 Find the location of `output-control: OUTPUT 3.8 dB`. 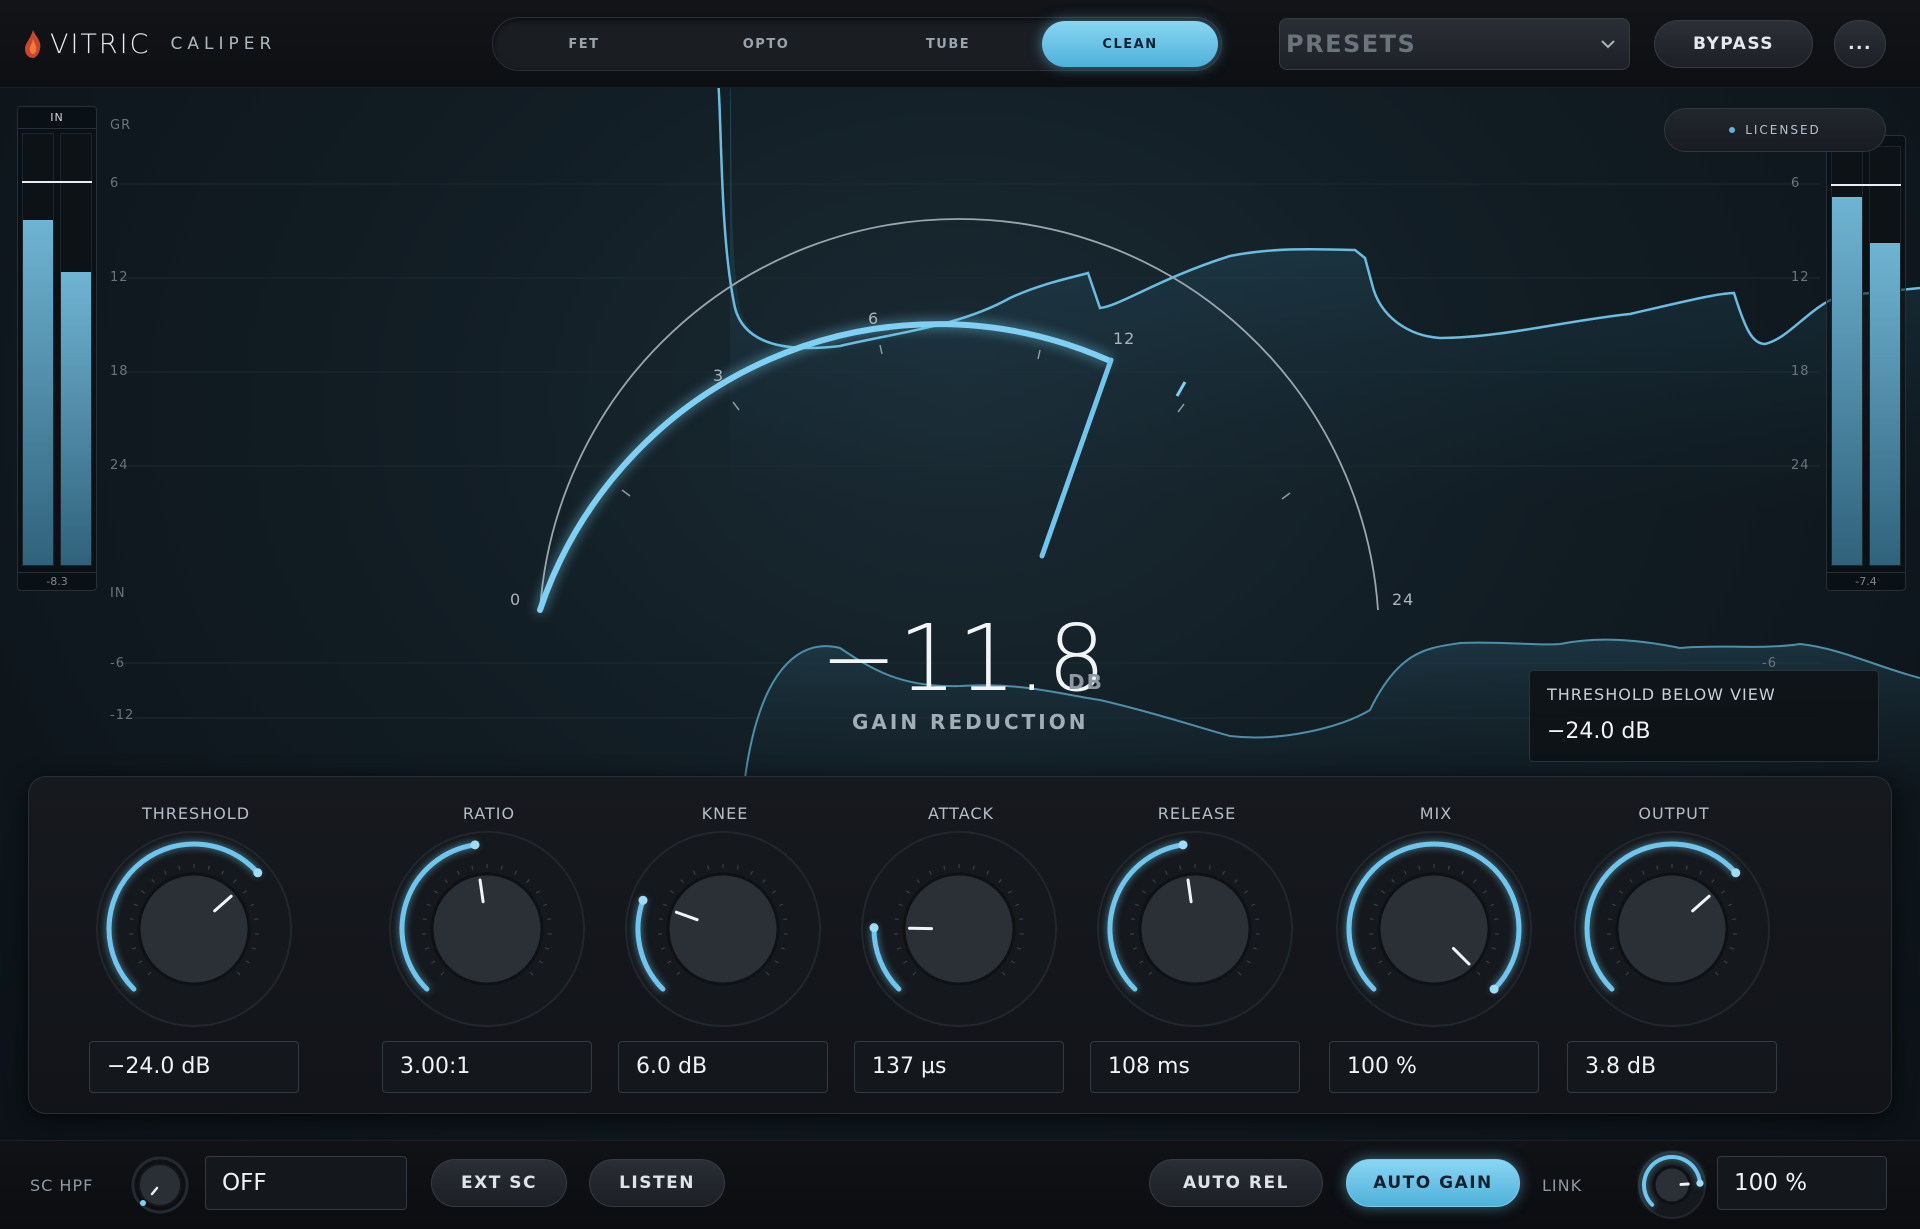

output-control: OUTPUT 3.8 dB is located at coordinates (1674, 946).